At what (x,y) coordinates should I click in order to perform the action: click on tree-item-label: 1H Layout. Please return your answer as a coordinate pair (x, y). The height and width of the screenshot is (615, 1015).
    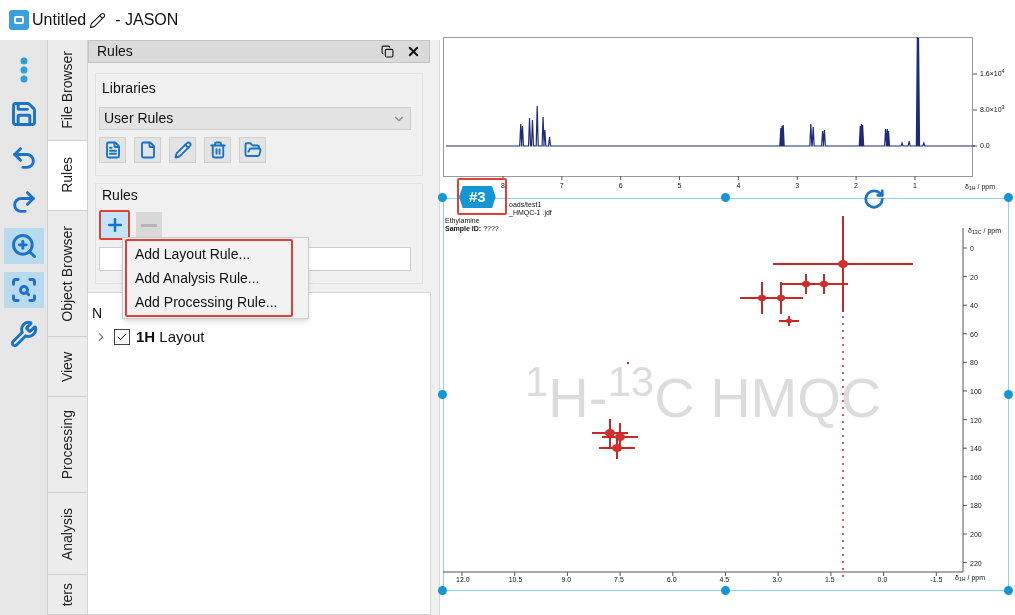
    Looking at the image, I should click on (170, 337).